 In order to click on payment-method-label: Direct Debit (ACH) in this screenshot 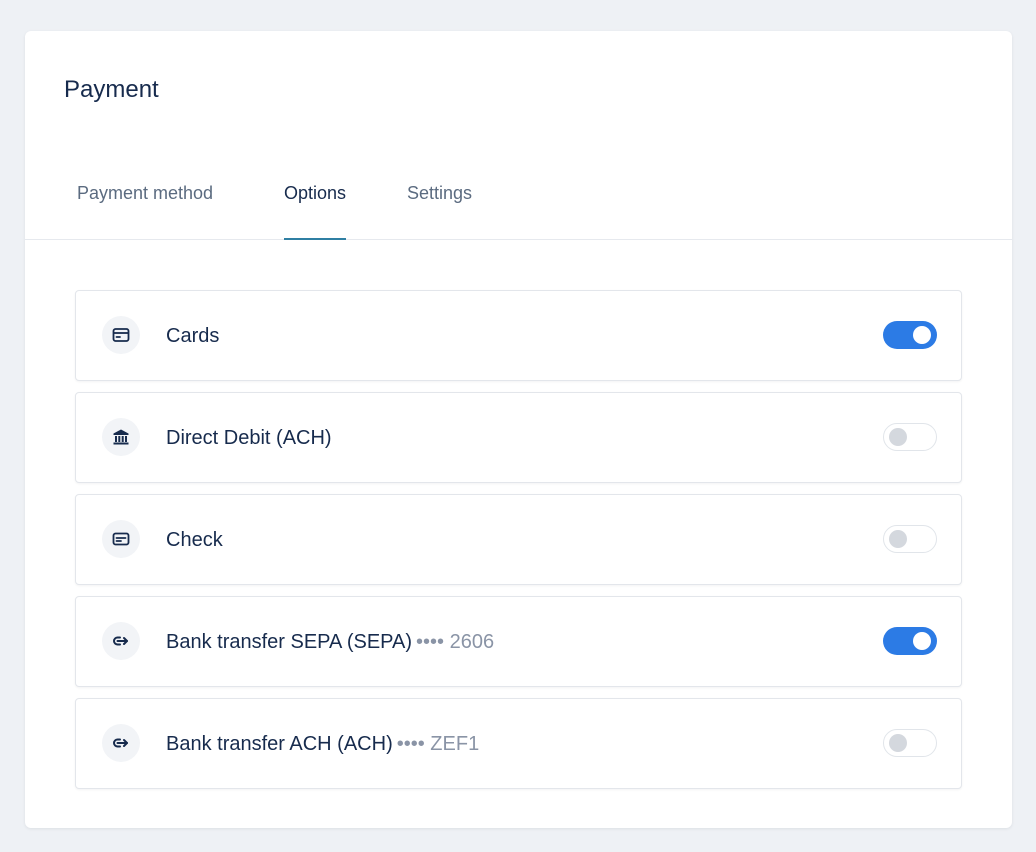, I will do `click(249, 438)`.